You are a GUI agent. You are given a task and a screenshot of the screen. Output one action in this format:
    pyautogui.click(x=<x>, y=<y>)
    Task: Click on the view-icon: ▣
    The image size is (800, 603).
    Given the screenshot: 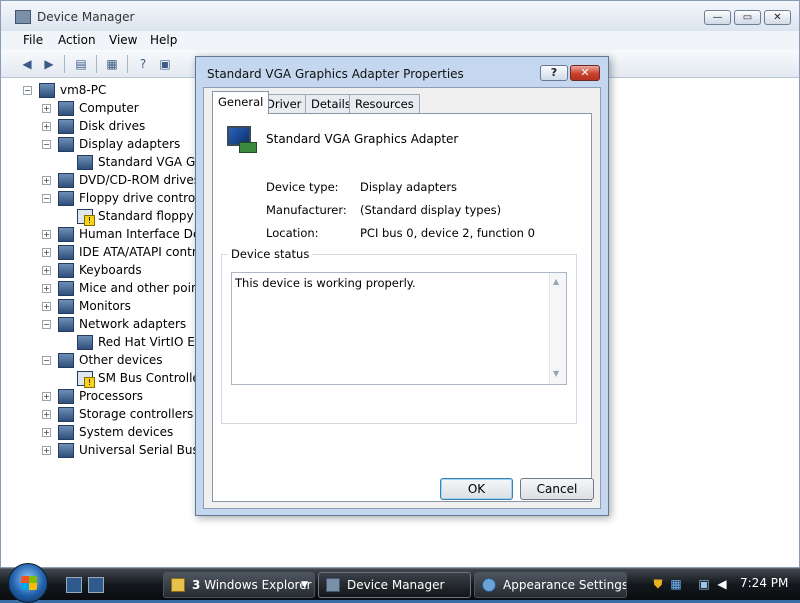 What is the action you would take?
    pyautogui.click(x=165, y=64)
    